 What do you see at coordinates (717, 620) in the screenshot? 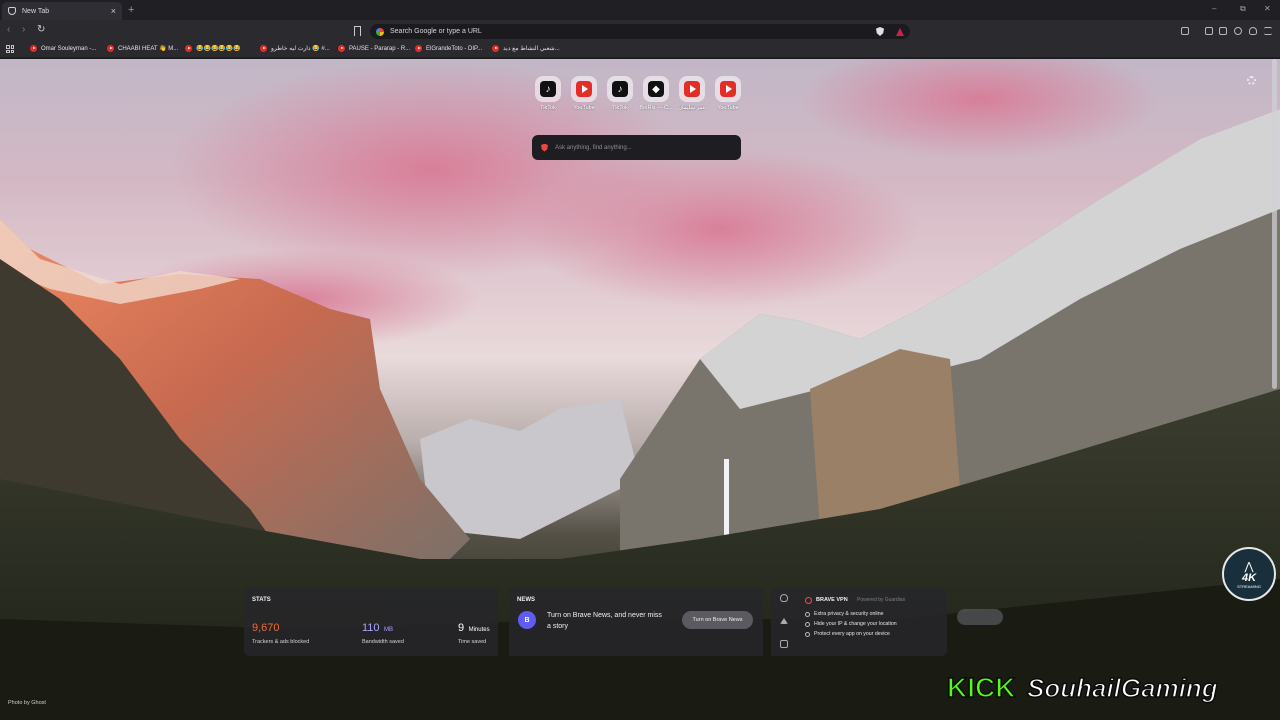
I see `turn-on-news-button: Turn on Brave News` at bounding box center [717, 620].